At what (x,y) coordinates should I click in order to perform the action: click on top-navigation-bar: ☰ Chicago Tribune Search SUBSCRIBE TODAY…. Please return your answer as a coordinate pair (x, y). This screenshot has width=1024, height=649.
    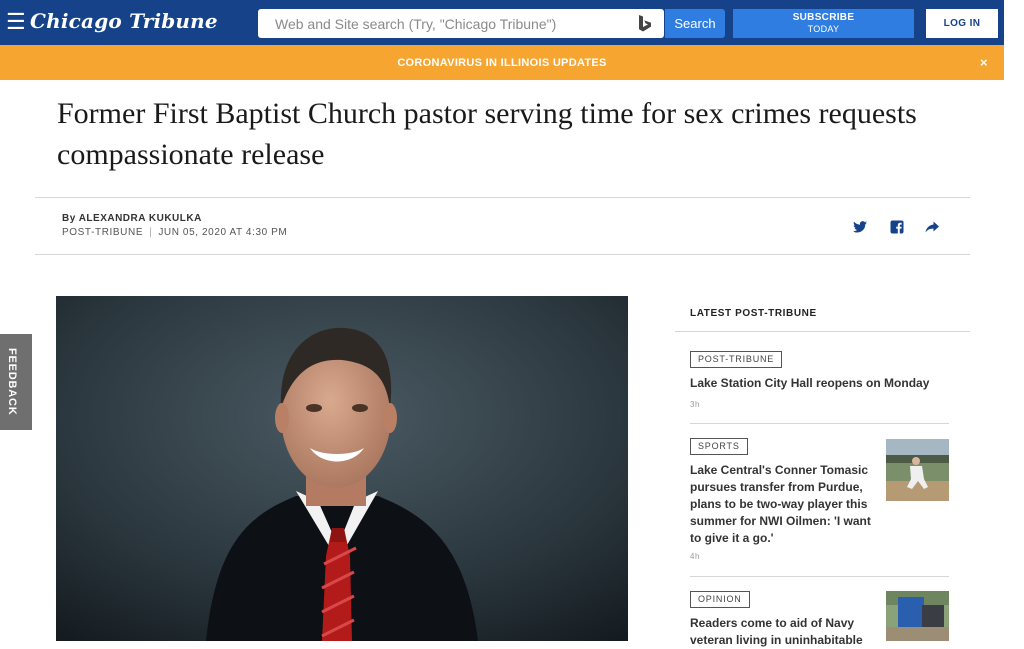
    Looking at the image, I should click on (502, 22).